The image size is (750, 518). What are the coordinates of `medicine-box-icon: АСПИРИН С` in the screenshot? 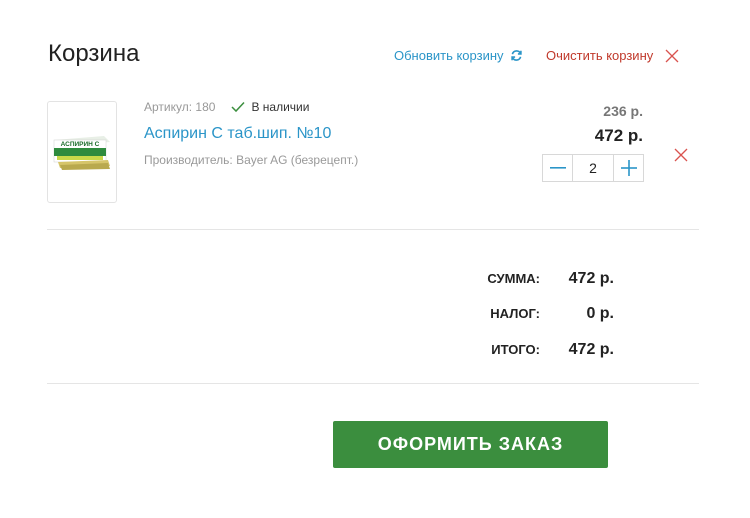 It's located at (81, 153).